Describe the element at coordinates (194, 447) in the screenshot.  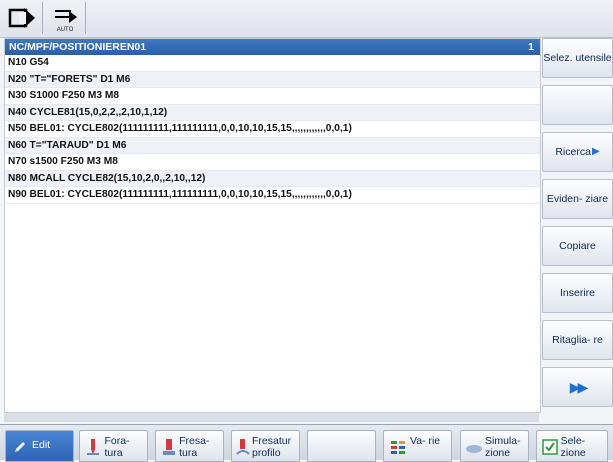
I see `milling-label: Fresa- tura` at that location.